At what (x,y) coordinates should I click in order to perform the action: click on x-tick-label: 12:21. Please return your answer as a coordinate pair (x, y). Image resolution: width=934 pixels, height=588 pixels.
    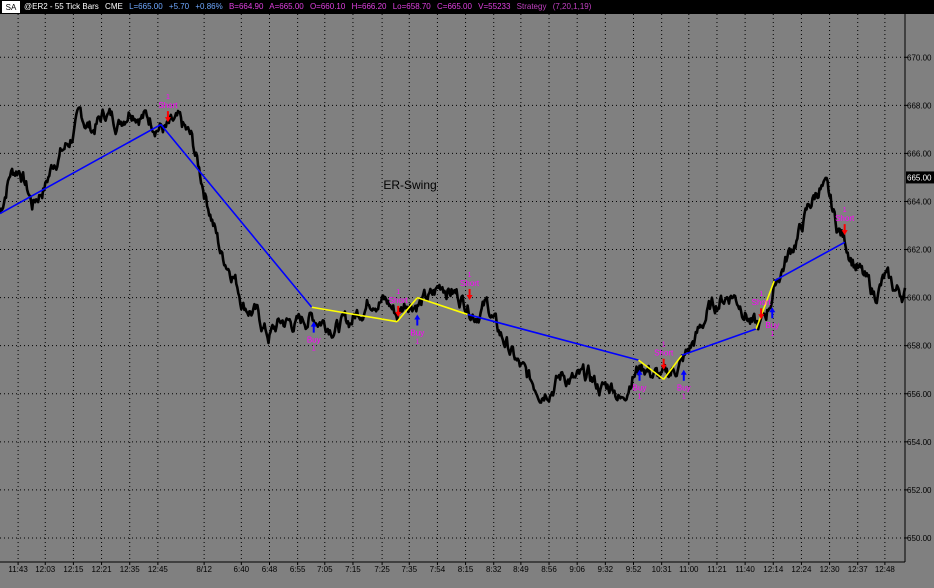
    Looking at the image, I should click on (102, 569).